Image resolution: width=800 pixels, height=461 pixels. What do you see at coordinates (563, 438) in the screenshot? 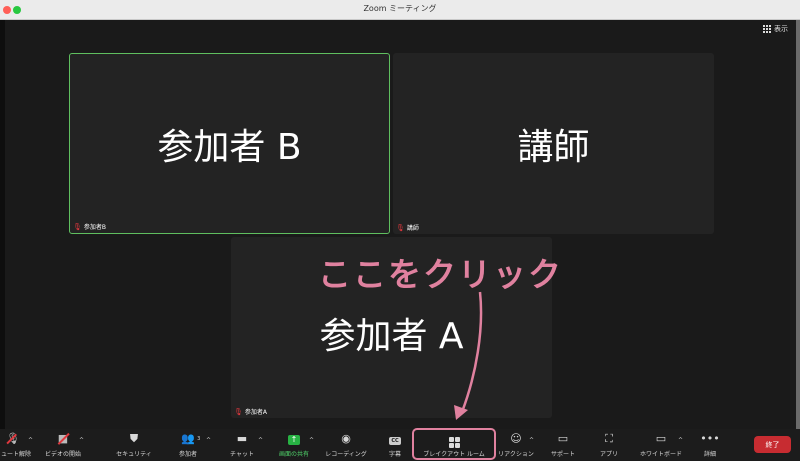
I see `cast-icon: ▭` at bounding box center [563, 438].